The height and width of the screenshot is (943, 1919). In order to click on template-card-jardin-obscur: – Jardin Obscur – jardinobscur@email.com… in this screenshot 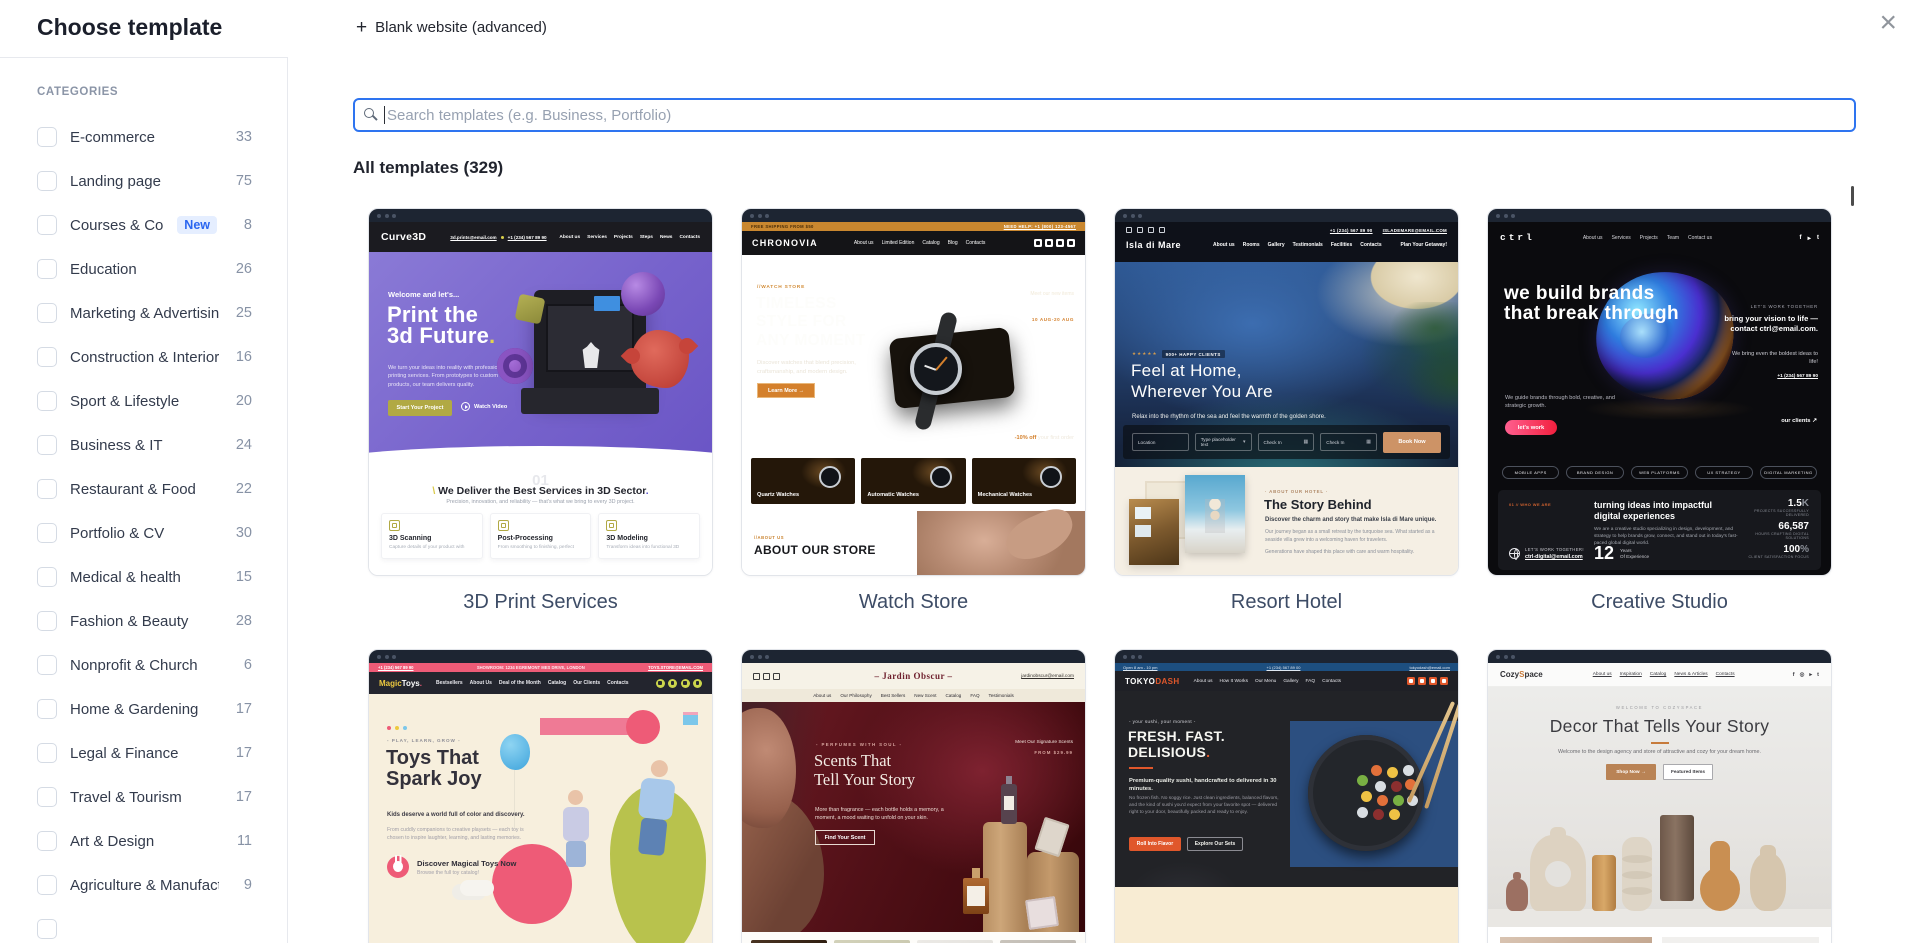, I will do `click(913, 796)`.